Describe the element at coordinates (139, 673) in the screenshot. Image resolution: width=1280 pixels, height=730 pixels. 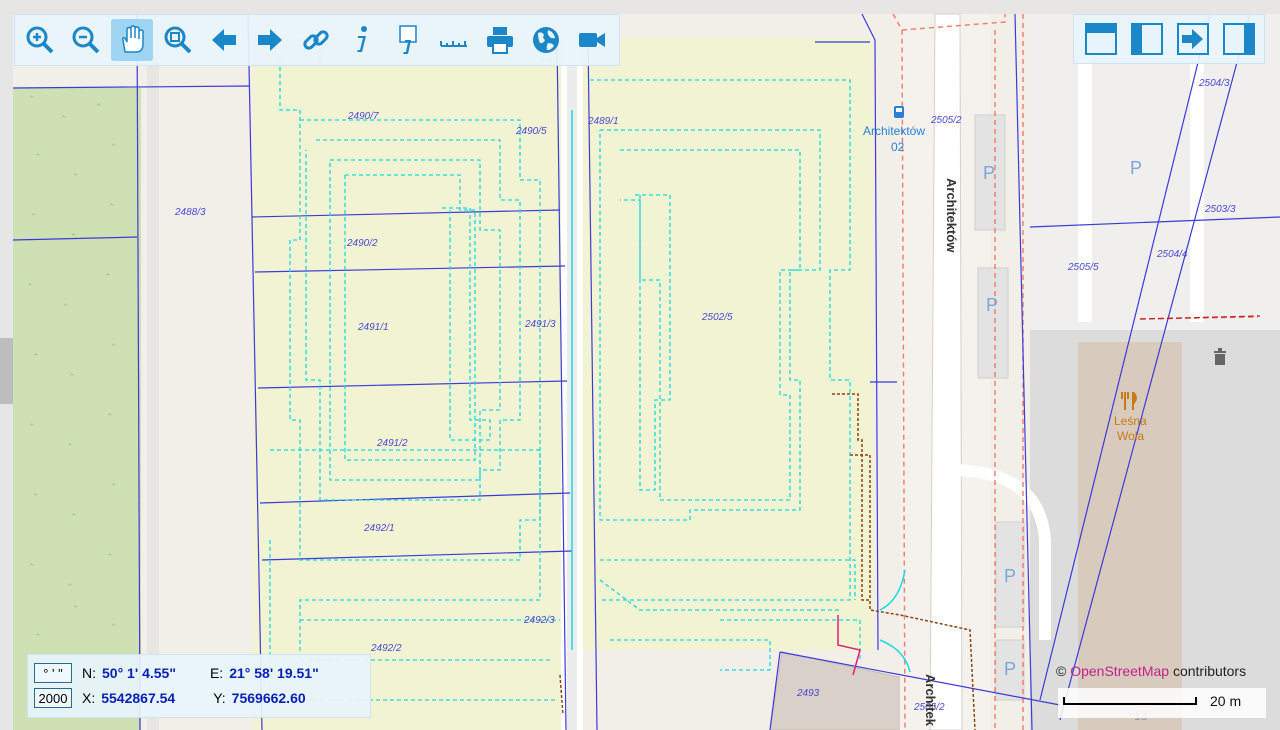
I see `n-value: 50° 1' 4.55"` at that location.